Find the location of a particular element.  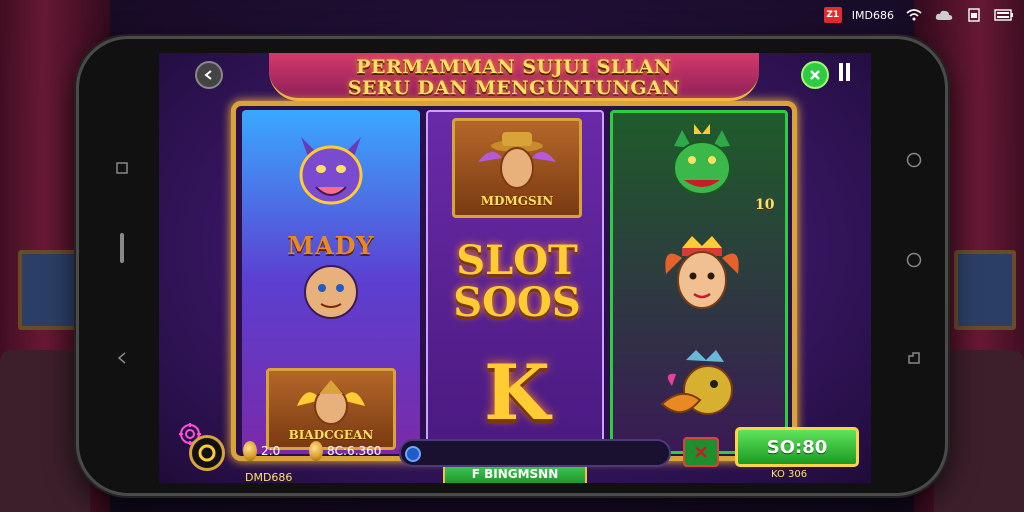

multiplier-badge: 10 is located at coordinates (765, 205).